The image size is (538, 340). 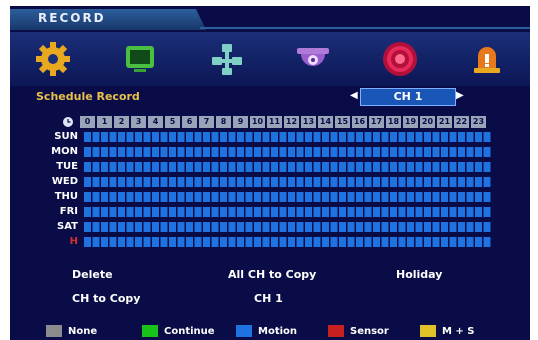 What do you see at coordinates (268, 298) in the screenshot?
I see `ch-to-copy-value: CH 1` at bounding box center [268, 298].